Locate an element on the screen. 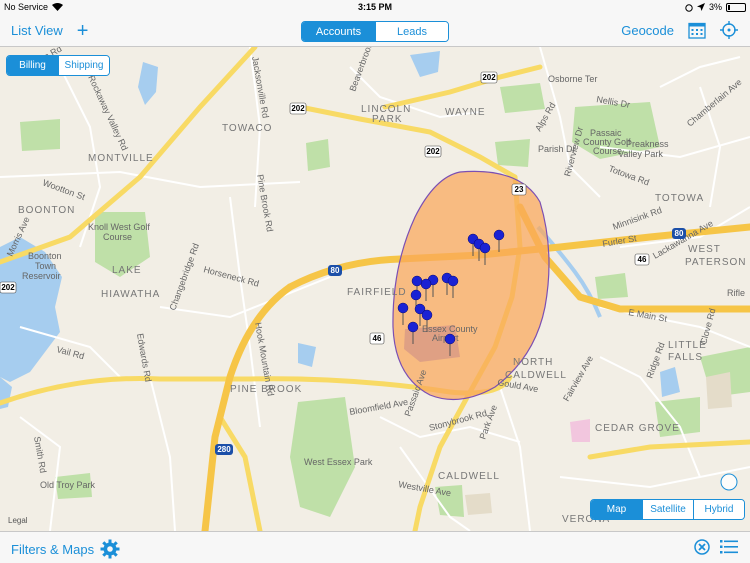 The height and width of the screenshot is (563, 750). svg-text: Smith Rd is located at coordinates (40, 455).